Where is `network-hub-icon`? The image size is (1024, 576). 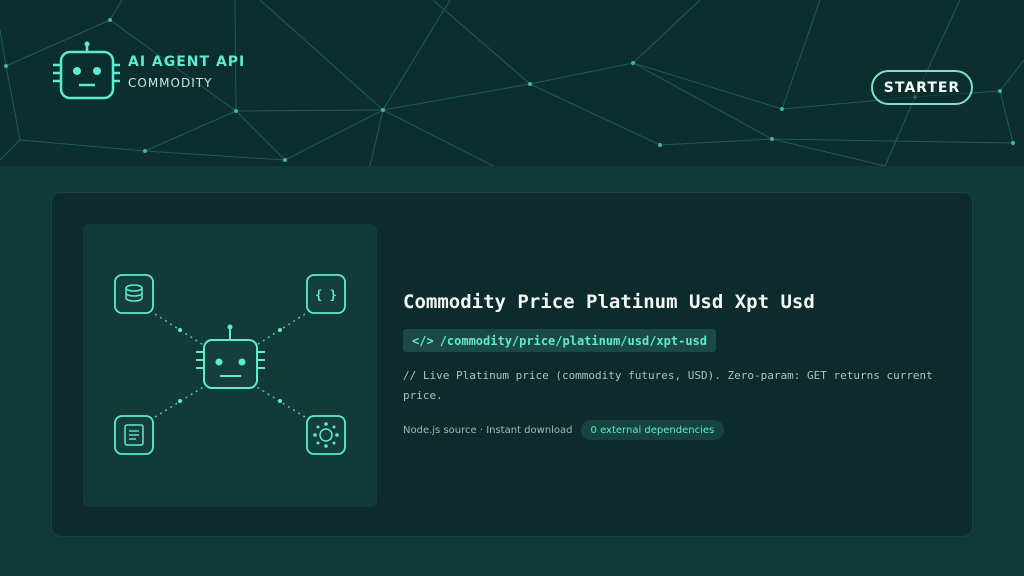 network-hub-icon is located at coordinates (326, 435).